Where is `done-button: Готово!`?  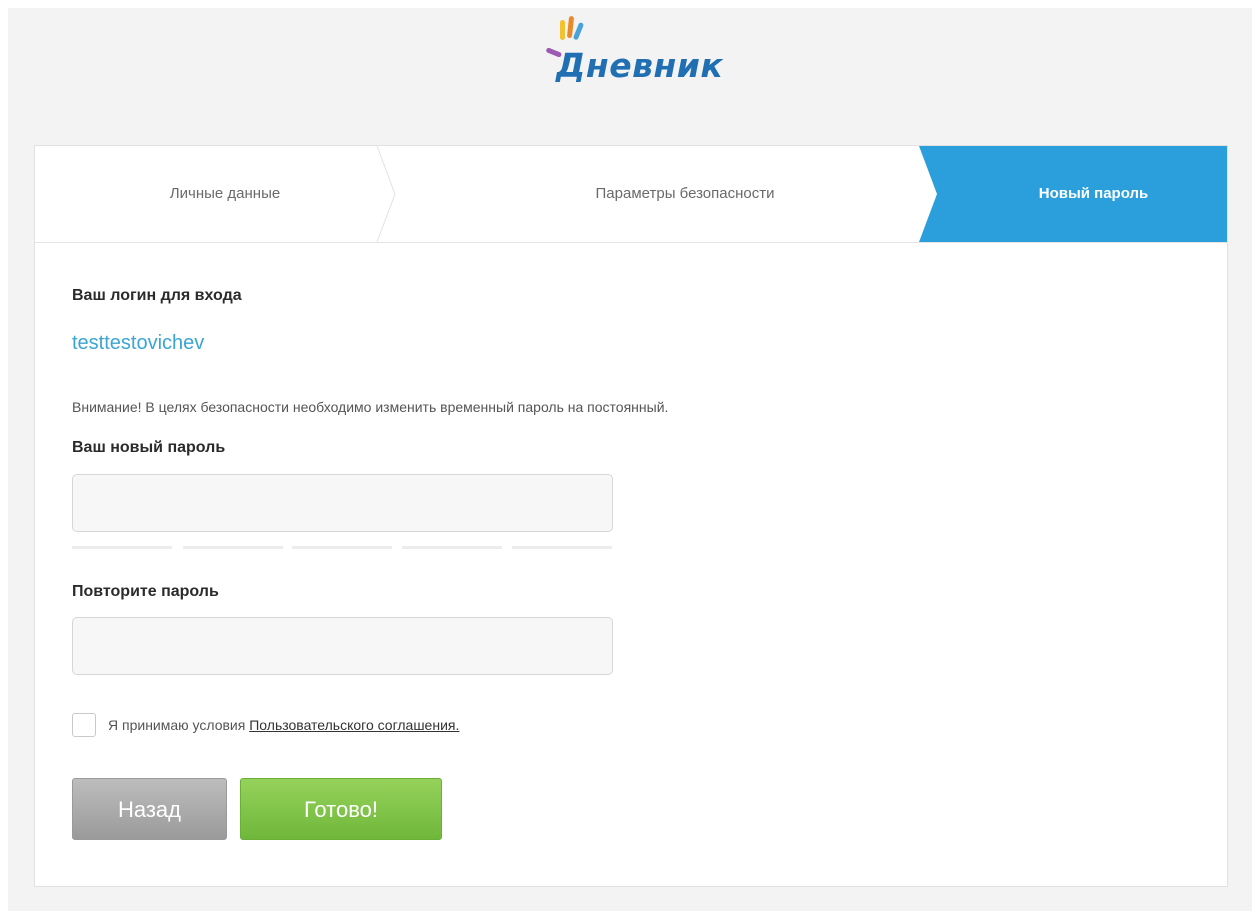
done-button: Готово! is located at coordinates (341, 809).